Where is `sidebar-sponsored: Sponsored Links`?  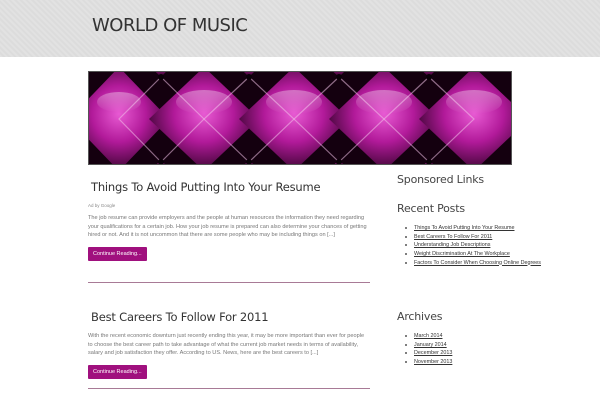 sidebar-sponsored: Sponsored Links is located at coordinates (482, 179).